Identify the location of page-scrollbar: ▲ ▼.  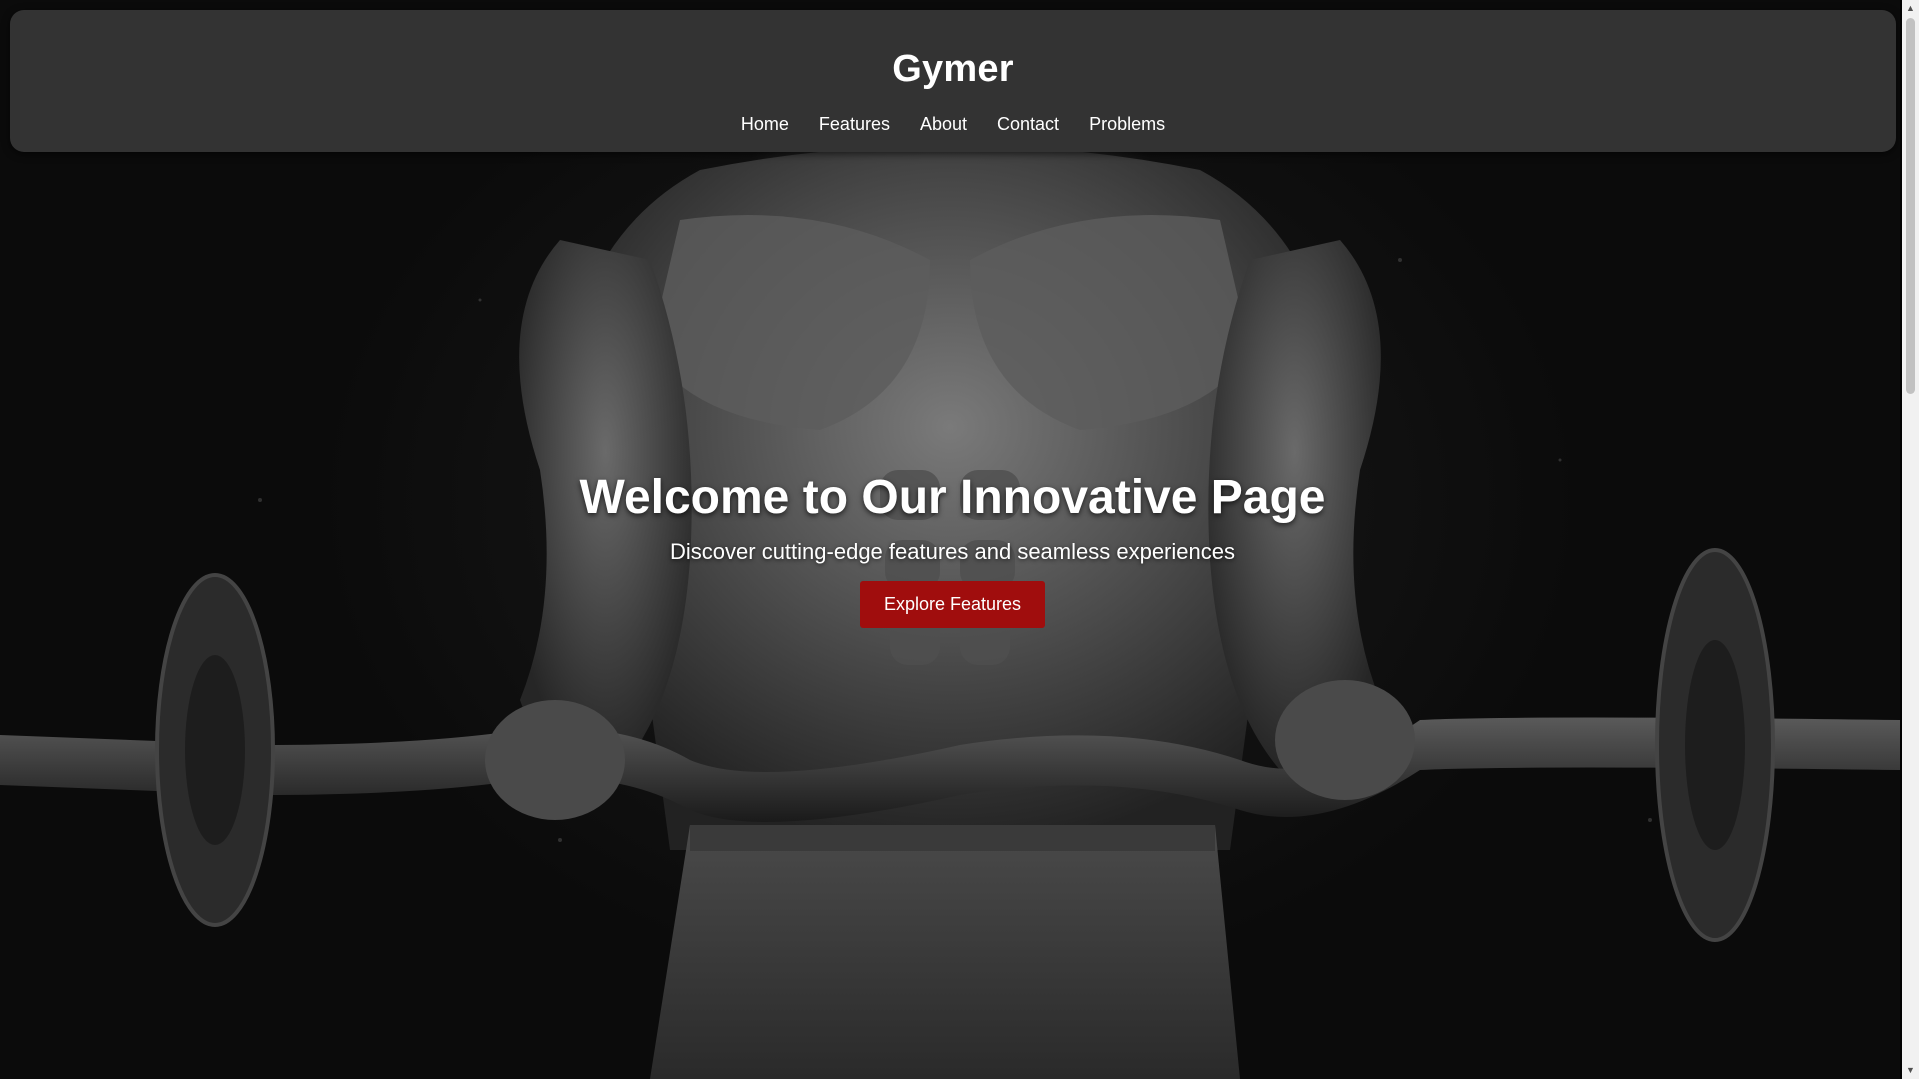
(1910, 539).